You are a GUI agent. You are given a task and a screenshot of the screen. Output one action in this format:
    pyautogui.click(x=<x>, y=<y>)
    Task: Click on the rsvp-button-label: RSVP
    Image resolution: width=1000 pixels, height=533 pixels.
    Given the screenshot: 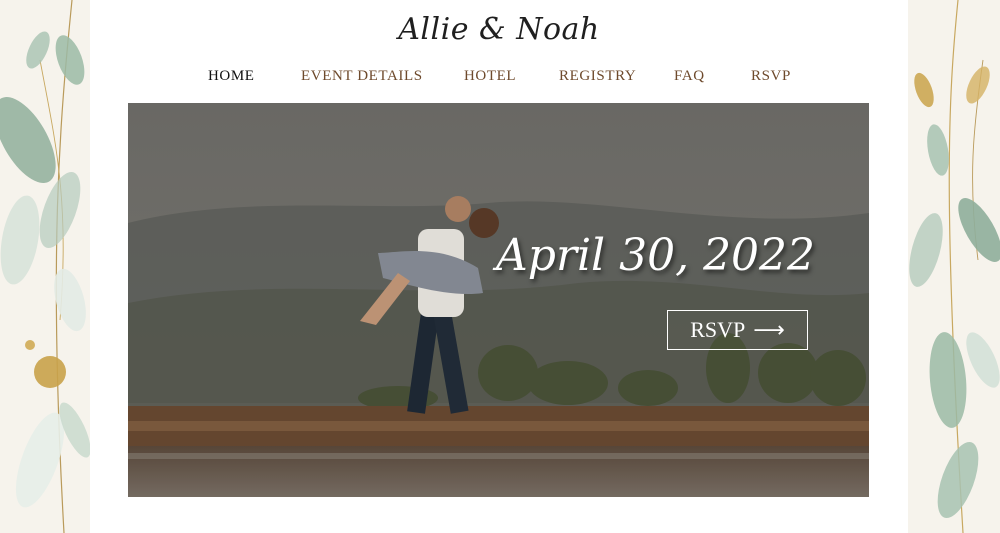 What is the action you would take?
    pyautogui.click(x=718, y=329)
    